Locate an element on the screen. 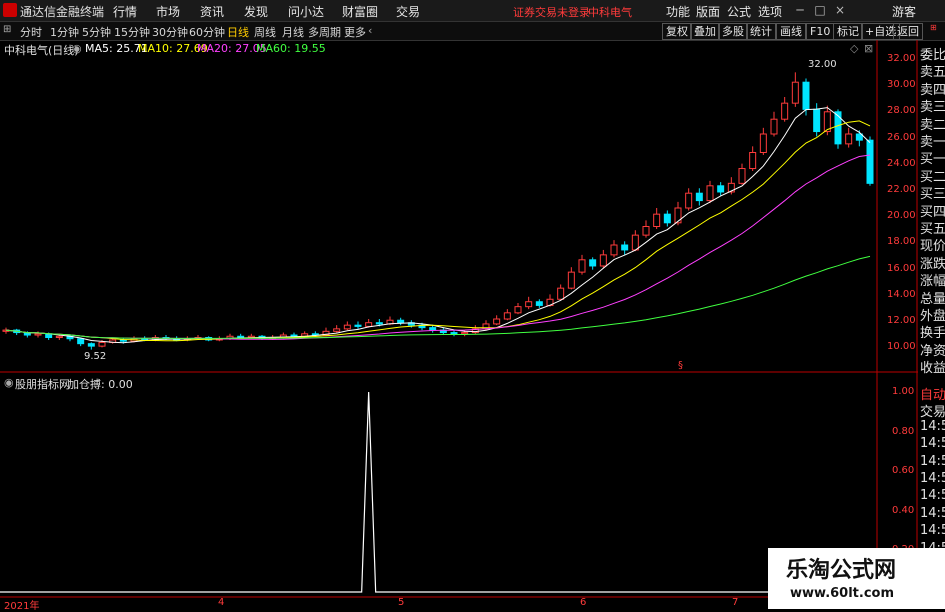 This screenshot has height=612, width=945. chevron-left-icon: ‹ is located at coordinates (370, 30).